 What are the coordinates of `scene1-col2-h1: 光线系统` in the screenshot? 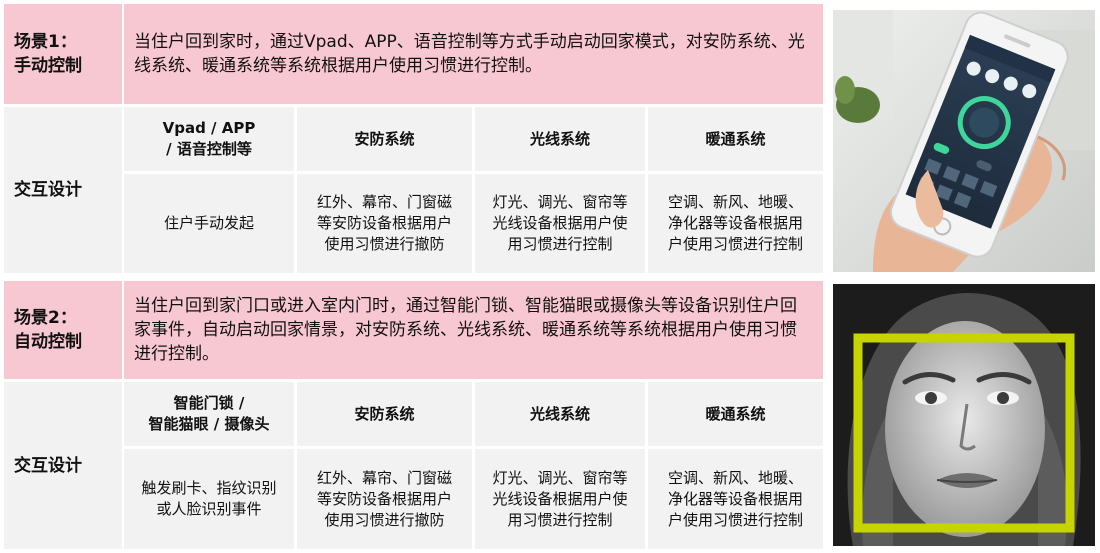 It's located at (559, 138).